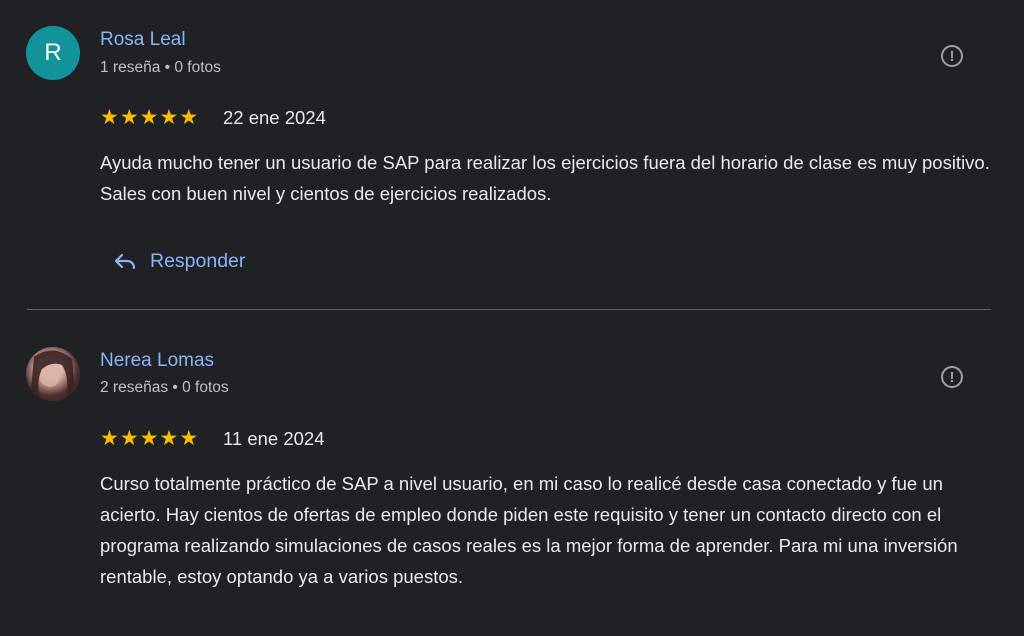 The image size is (1024, 636). Describe the element at coordinates (274, 117) in the screenshot. I see `review-date: 22 ene 2024` at that location.